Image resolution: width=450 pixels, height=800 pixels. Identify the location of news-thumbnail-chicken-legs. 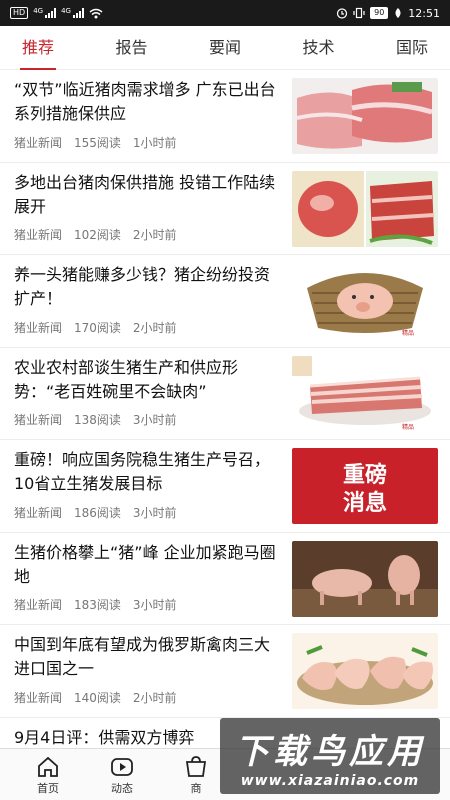
(365, 671).